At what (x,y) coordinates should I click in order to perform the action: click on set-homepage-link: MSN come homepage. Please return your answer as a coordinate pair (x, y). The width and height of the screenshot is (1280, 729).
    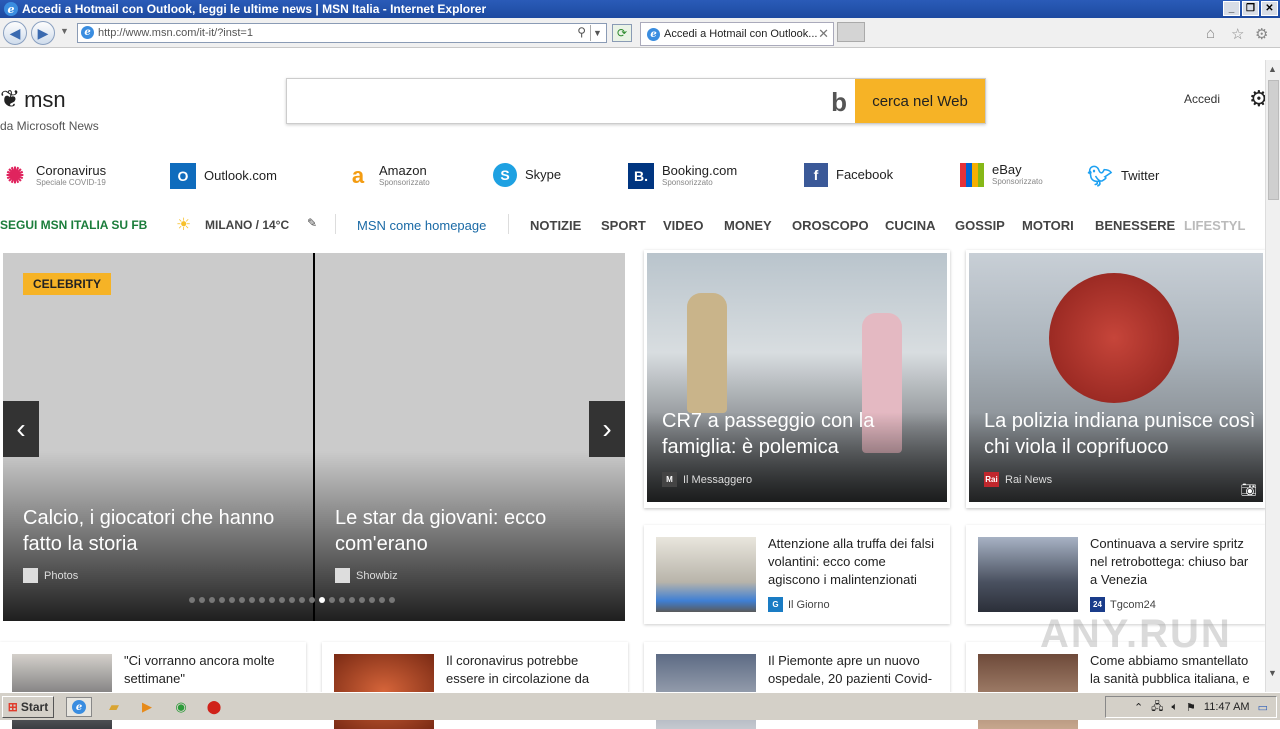
    Looking at the image, I should click on (421, 225).